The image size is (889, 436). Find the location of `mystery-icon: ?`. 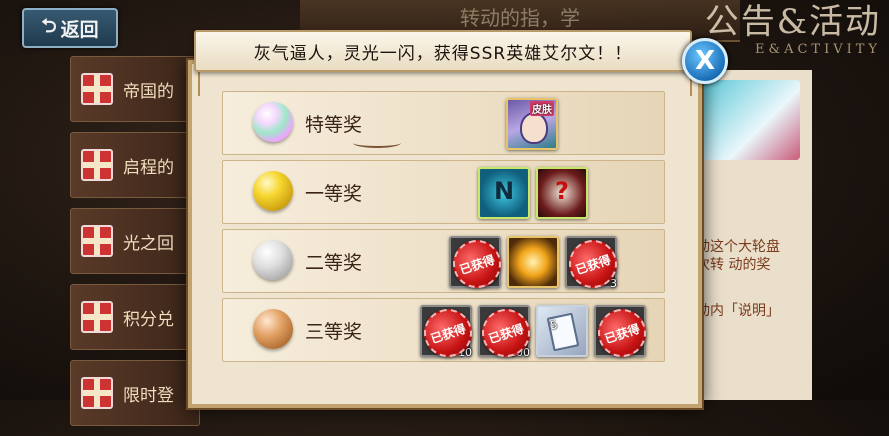

mystery-icon: ? is located at coordinates (562, 191).